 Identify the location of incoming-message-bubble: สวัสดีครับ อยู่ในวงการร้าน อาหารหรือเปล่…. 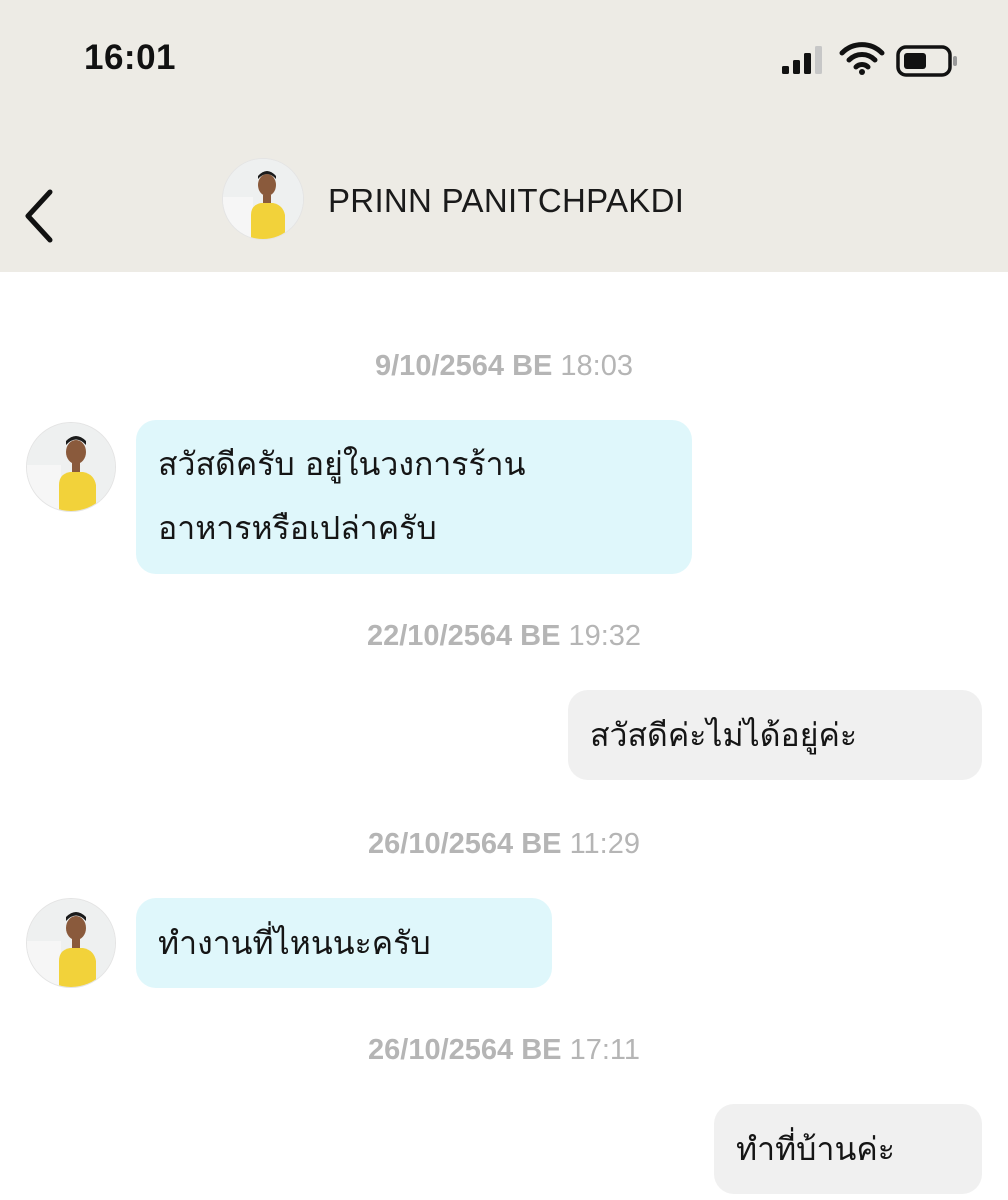
(414, 497).